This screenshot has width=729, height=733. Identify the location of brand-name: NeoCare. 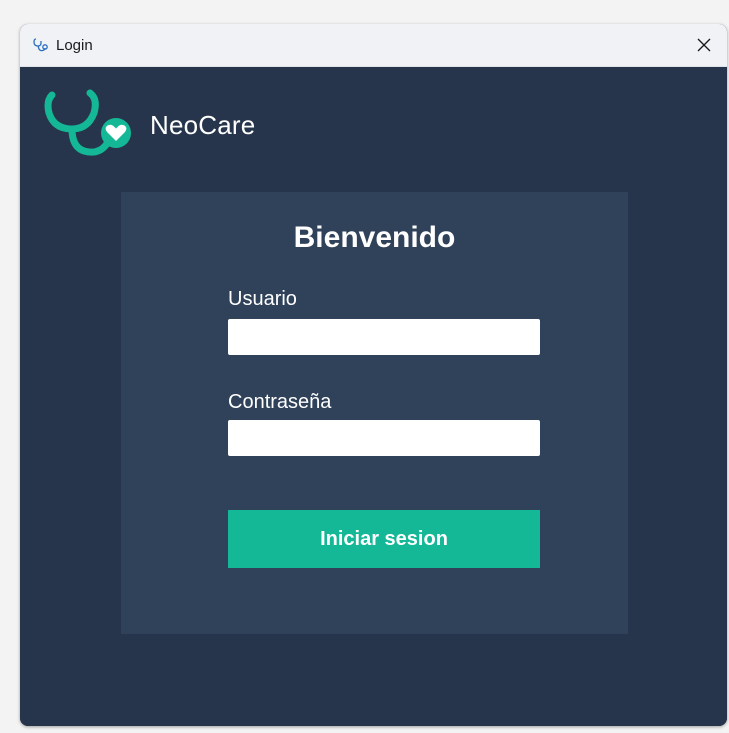
(203, 125).